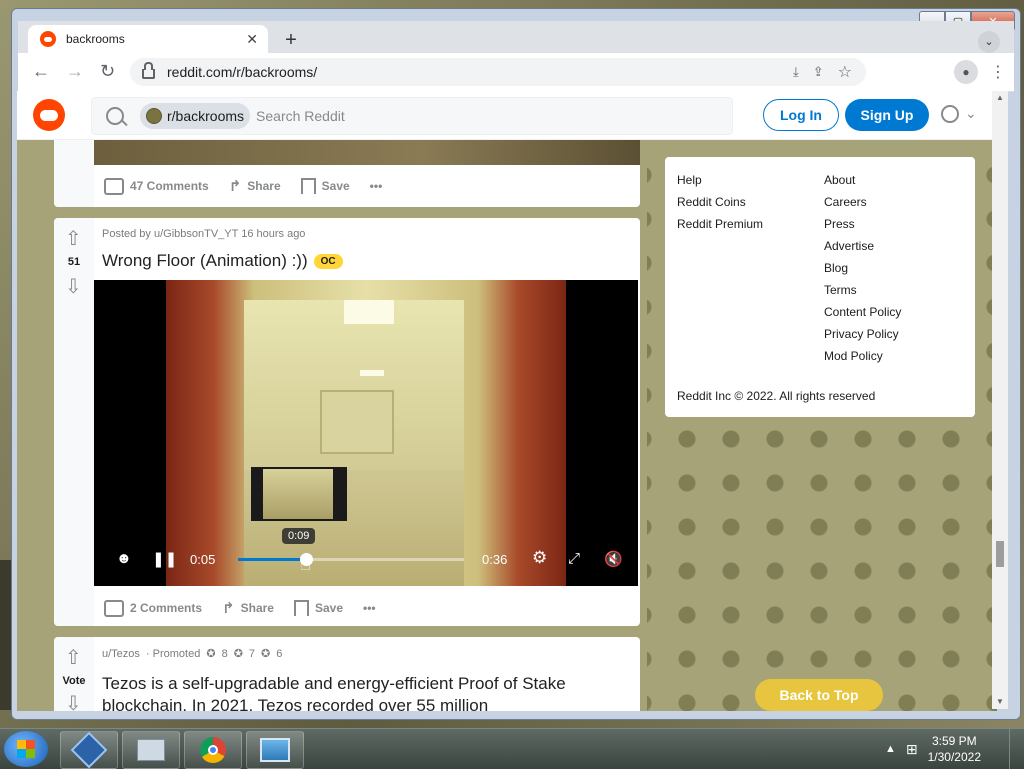 This screenshot has width=1024, height=769. I want to click on profile-avatar-icon: ●, so click(966, 72).